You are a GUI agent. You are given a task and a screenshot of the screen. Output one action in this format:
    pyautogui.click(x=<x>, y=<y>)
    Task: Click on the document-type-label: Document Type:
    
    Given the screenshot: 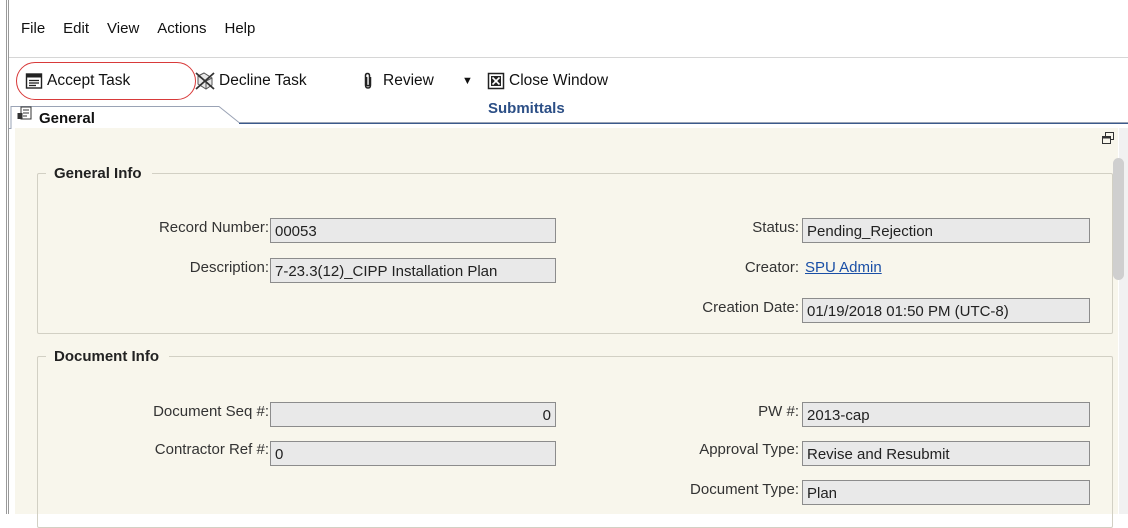 What is the action you would take?
    pyautogui.click(x=744, y=489)
    